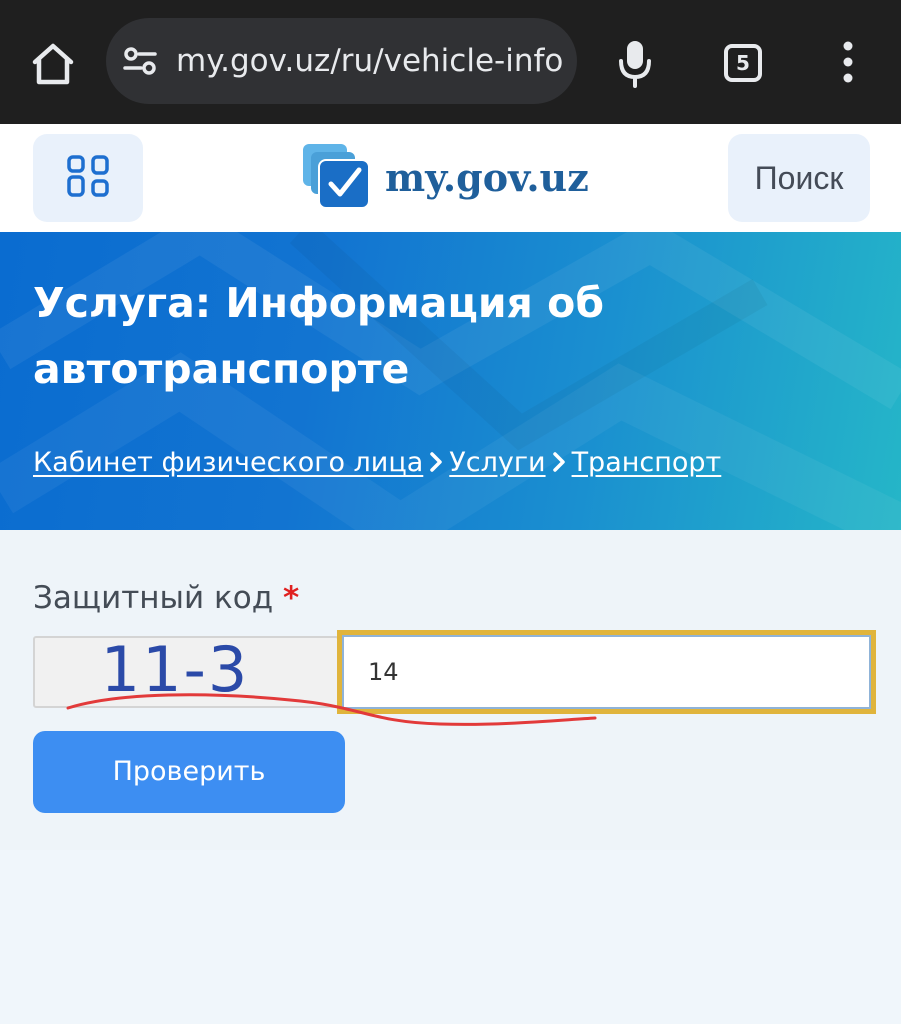 The height and width of the screenshot is (1024, 901). I want to click on tabs-button: 5, so click(743, 63).